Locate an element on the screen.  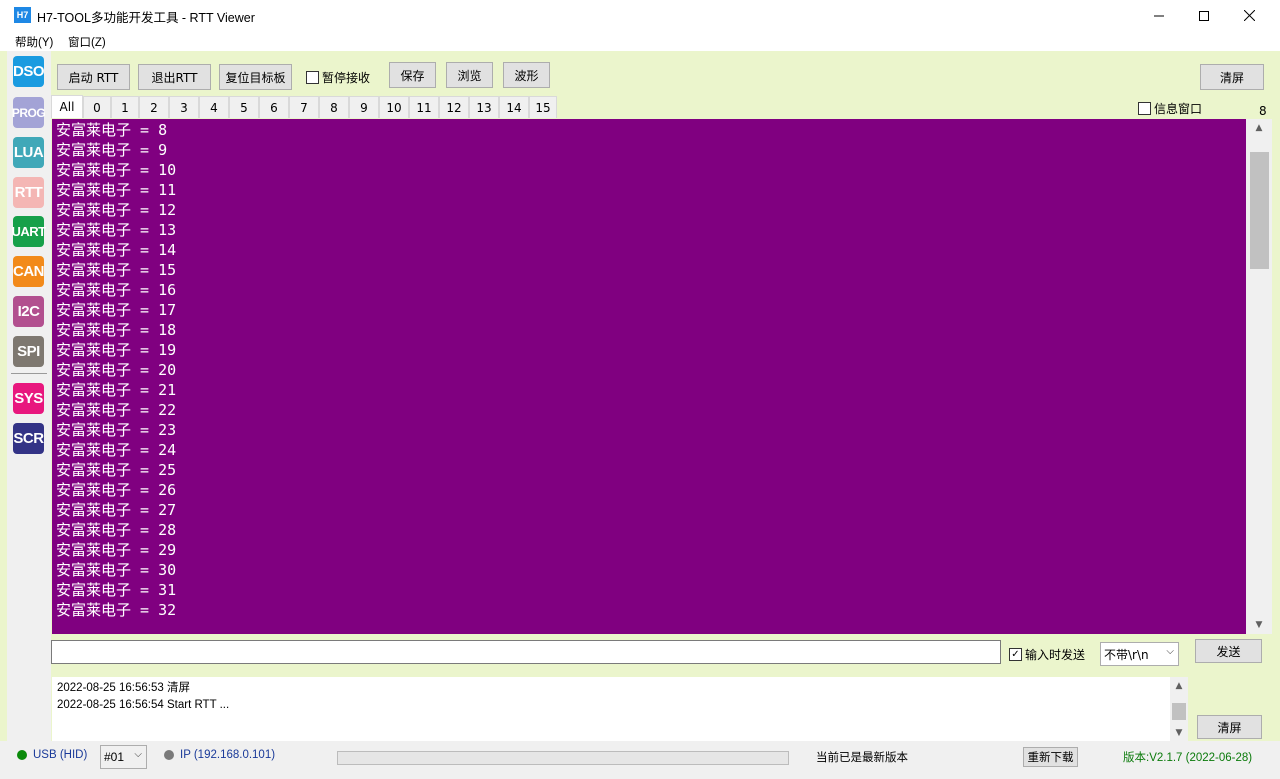
tab-channel-13: 13 is located at coordinates (484, 107).